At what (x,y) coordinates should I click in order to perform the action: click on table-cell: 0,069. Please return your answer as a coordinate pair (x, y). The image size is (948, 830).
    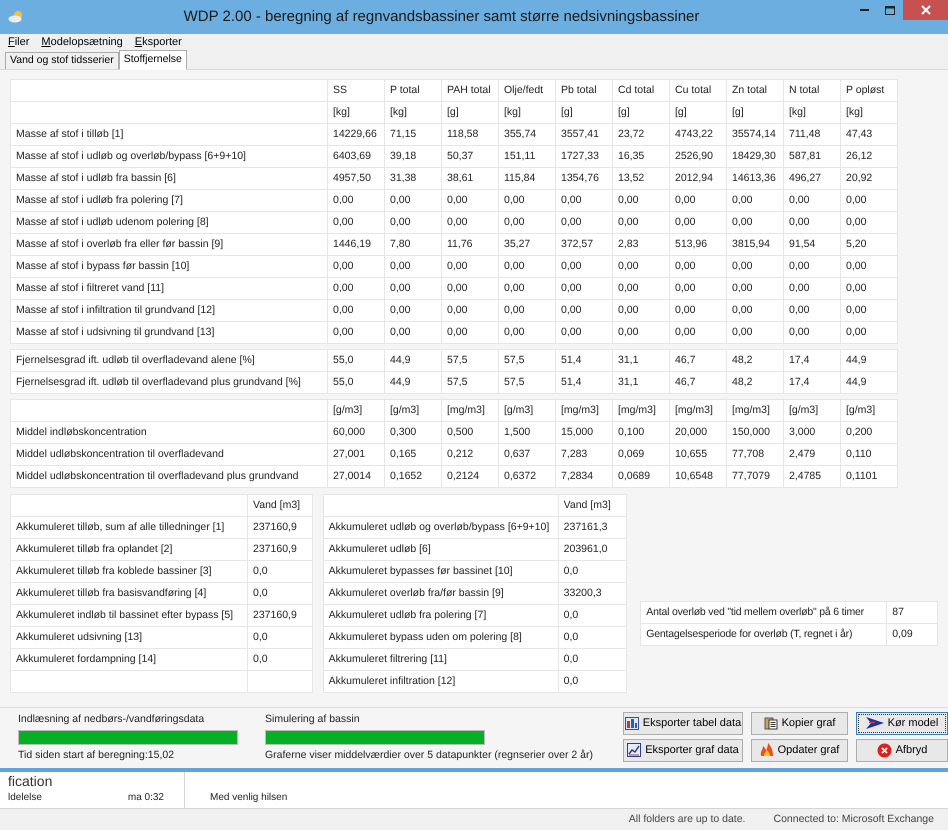
    Looking at the image, I should click on (641, 455).